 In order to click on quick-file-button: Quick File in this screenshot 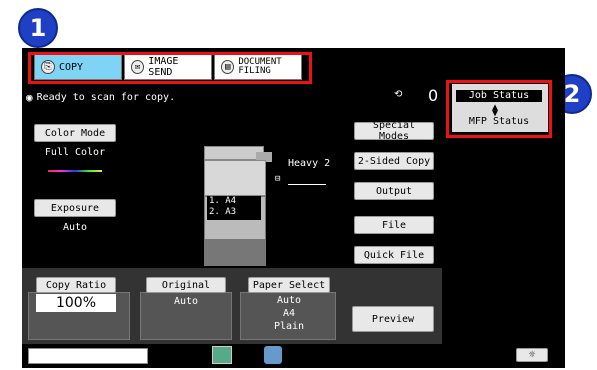, I will do `click(394, 255)`.